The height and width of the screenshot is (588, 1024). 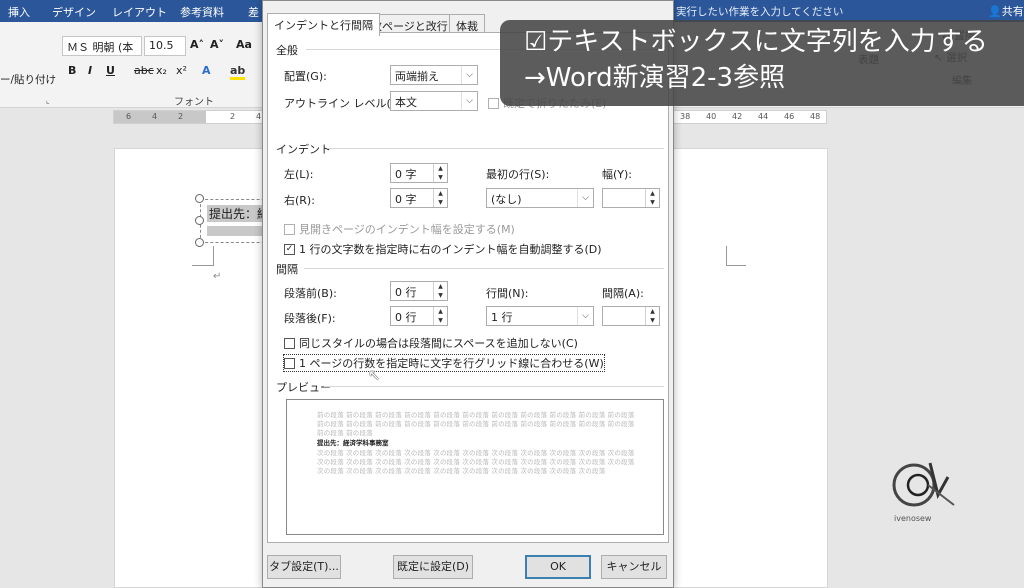 What do you see at coordinates (72, 70) in the screenshot?
I see `bold-button: B` at bounding box center [72, 70].